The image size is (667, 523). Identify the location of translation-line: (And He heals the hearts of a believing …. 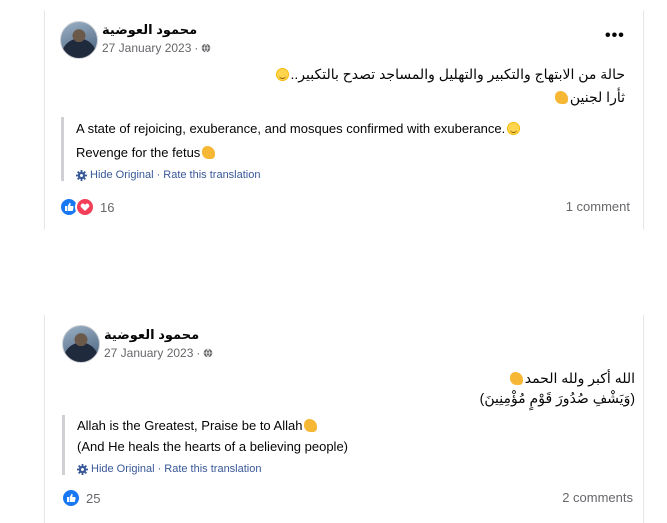
(213, 446).